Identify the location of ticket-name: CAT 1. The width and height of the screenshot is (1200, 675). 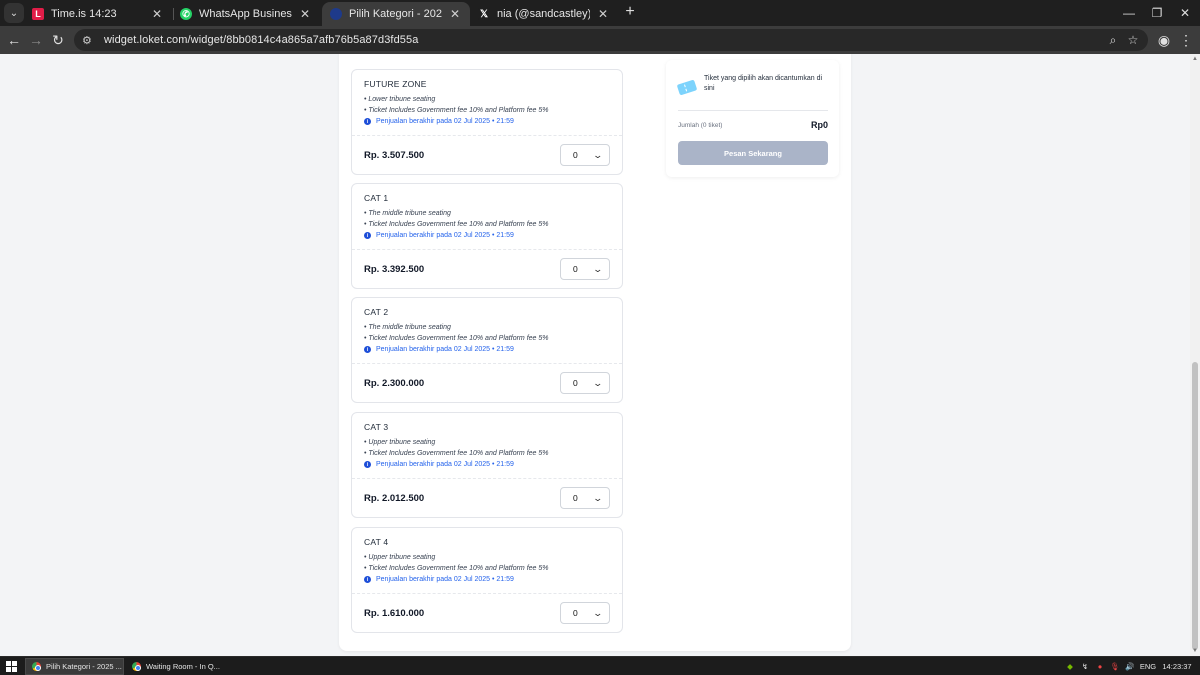
(376, 198).